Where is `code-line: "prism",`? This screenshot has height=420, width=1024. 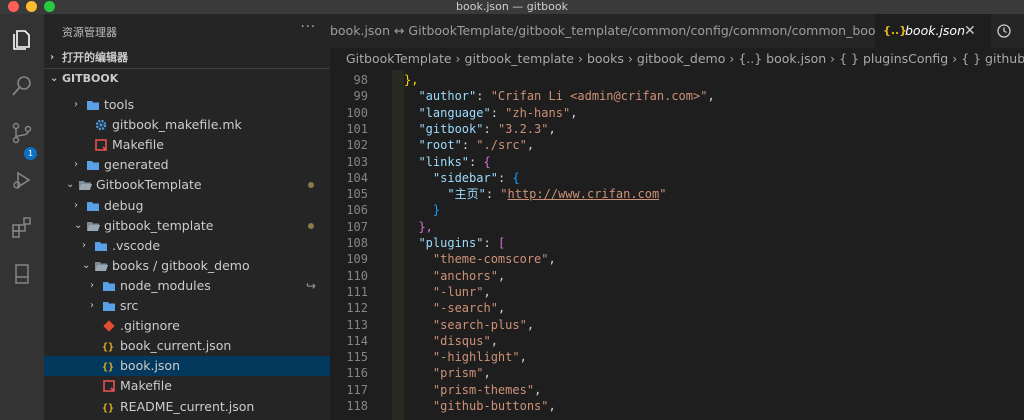
code-line: "prism", is located at coordinates (461, 373).